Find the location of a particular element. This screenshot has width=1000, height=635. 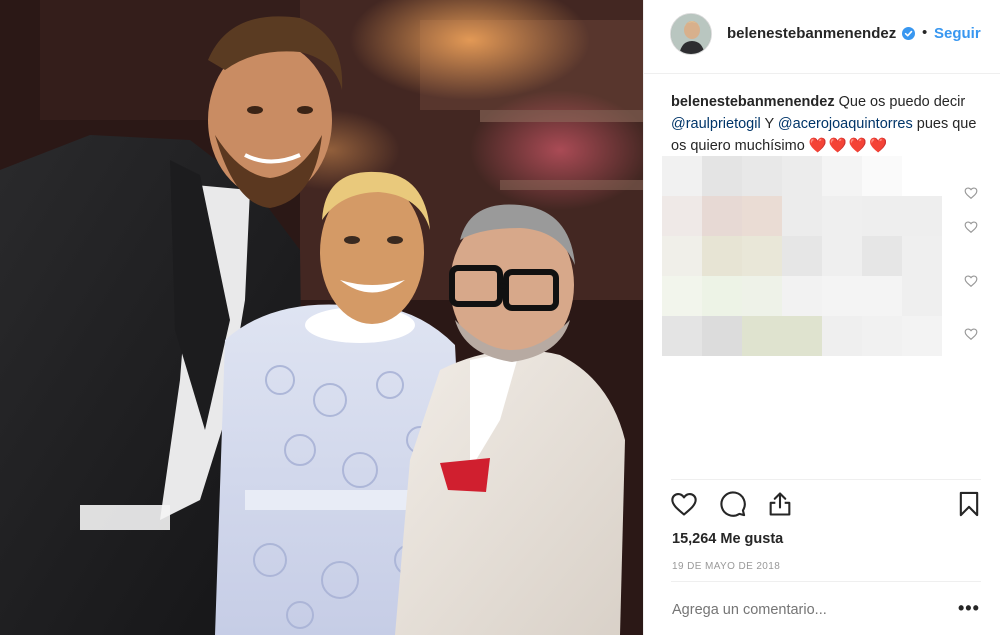

comment-divider is located at coordinates (826, 581).